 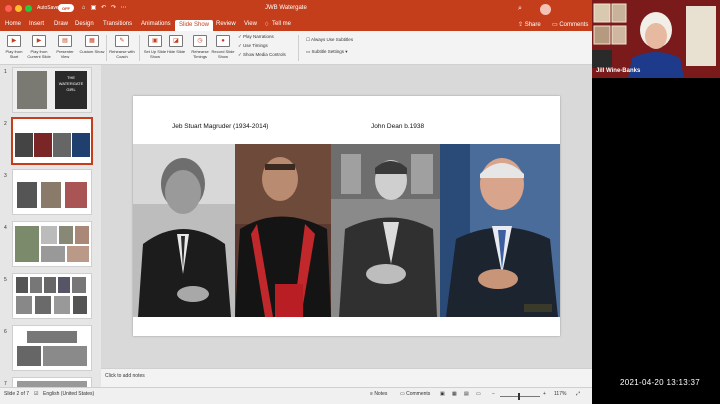 What do you see at coordinates (84, 24) in the screenshot?
I see `tab-design: Design` at bounding box center [84, 24].